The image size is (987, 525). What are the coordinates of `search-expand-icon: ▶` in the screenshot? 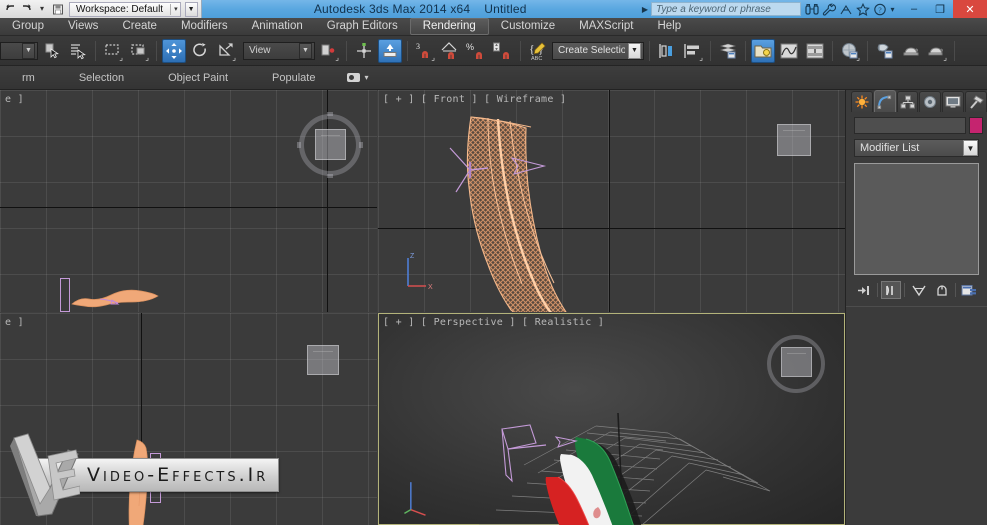 It's located at (645, 9).